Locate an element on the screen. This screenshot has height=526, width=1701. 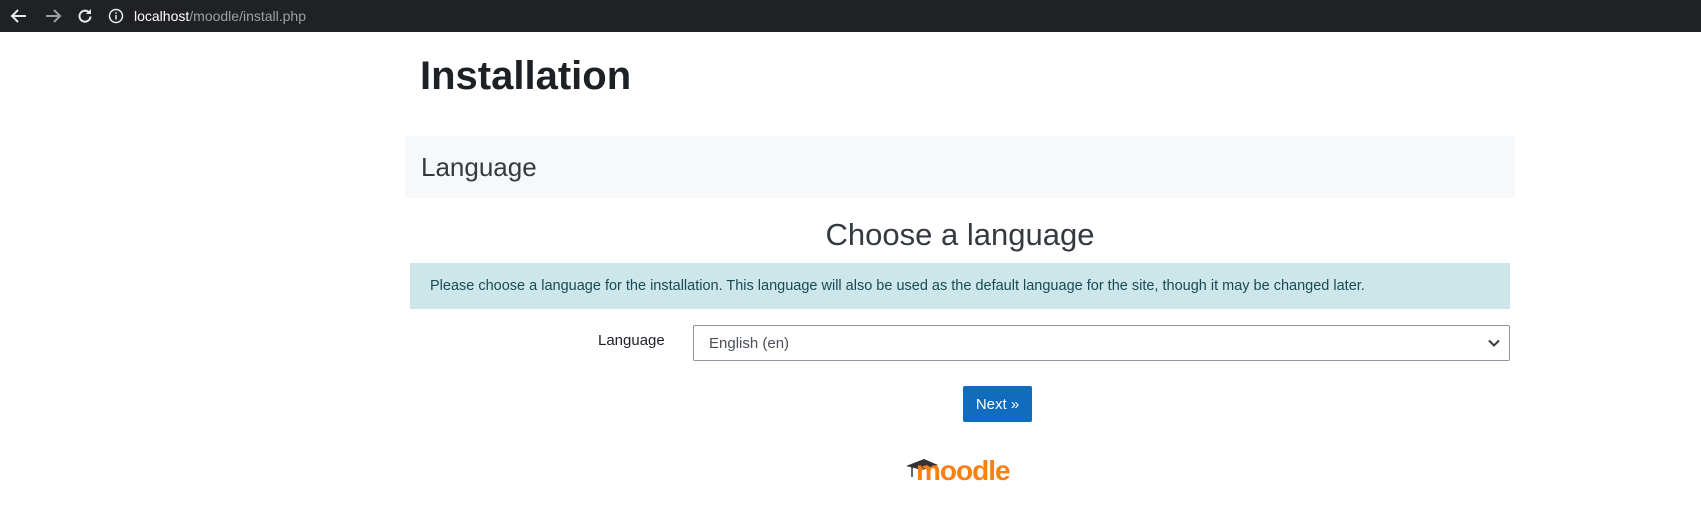
address-bar: localhost/moodle/install.php is located at coordinates (207, 16).